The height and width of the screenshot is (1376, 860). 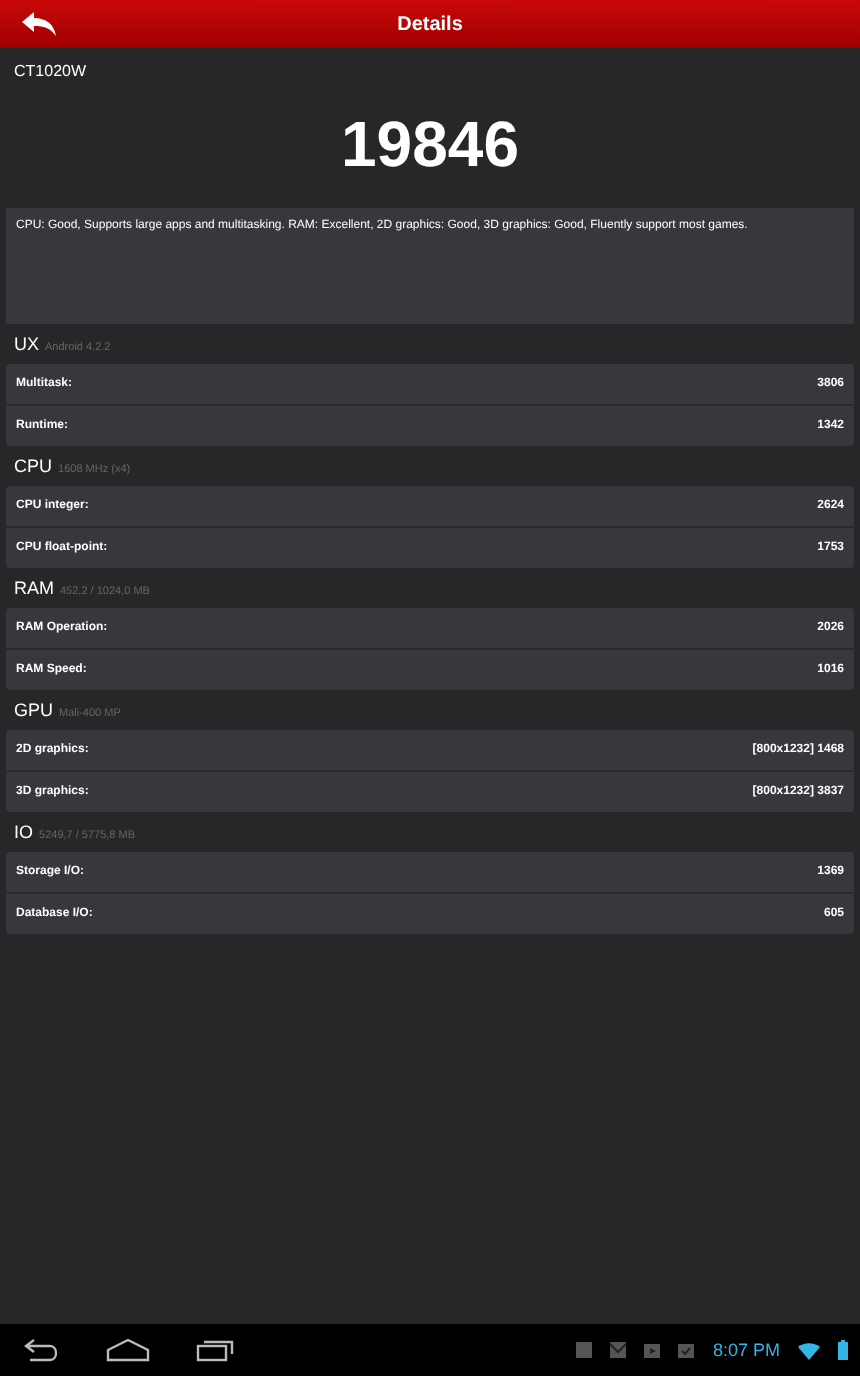 I want to click on section-title: IO, so click(x=24, y=832).